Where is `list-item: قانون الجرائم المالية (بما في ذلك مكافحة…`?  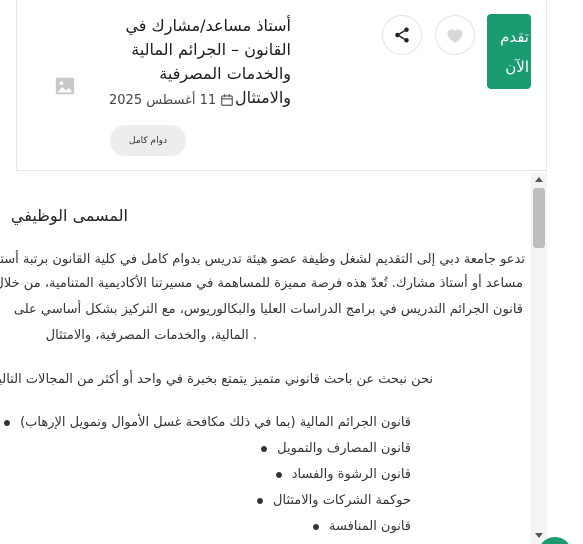
list-item: قانون الجرائم المالية (بما في ذلك مكافحة… is located at coordinates (207, 423).